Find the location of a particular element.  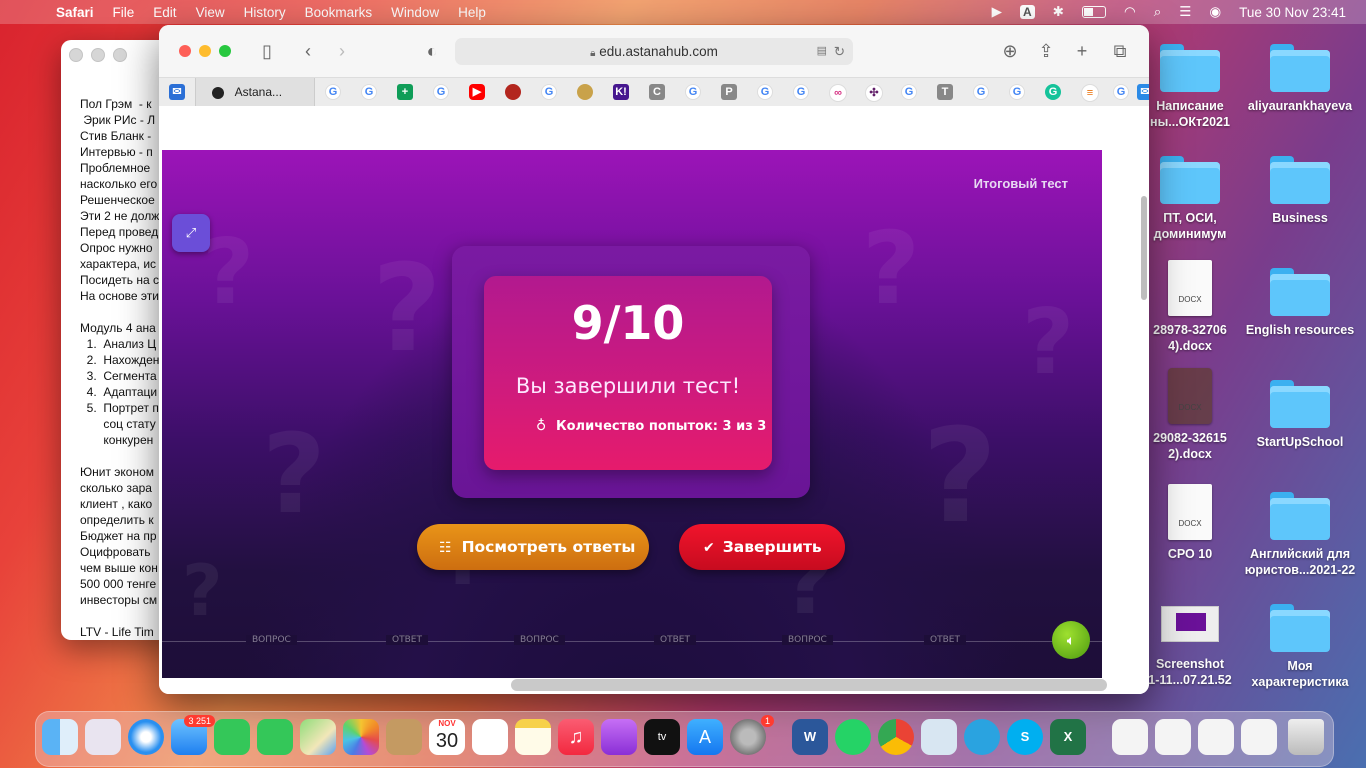

tab-overview-icon: ⧉ is located at coordinates (1120, 51).